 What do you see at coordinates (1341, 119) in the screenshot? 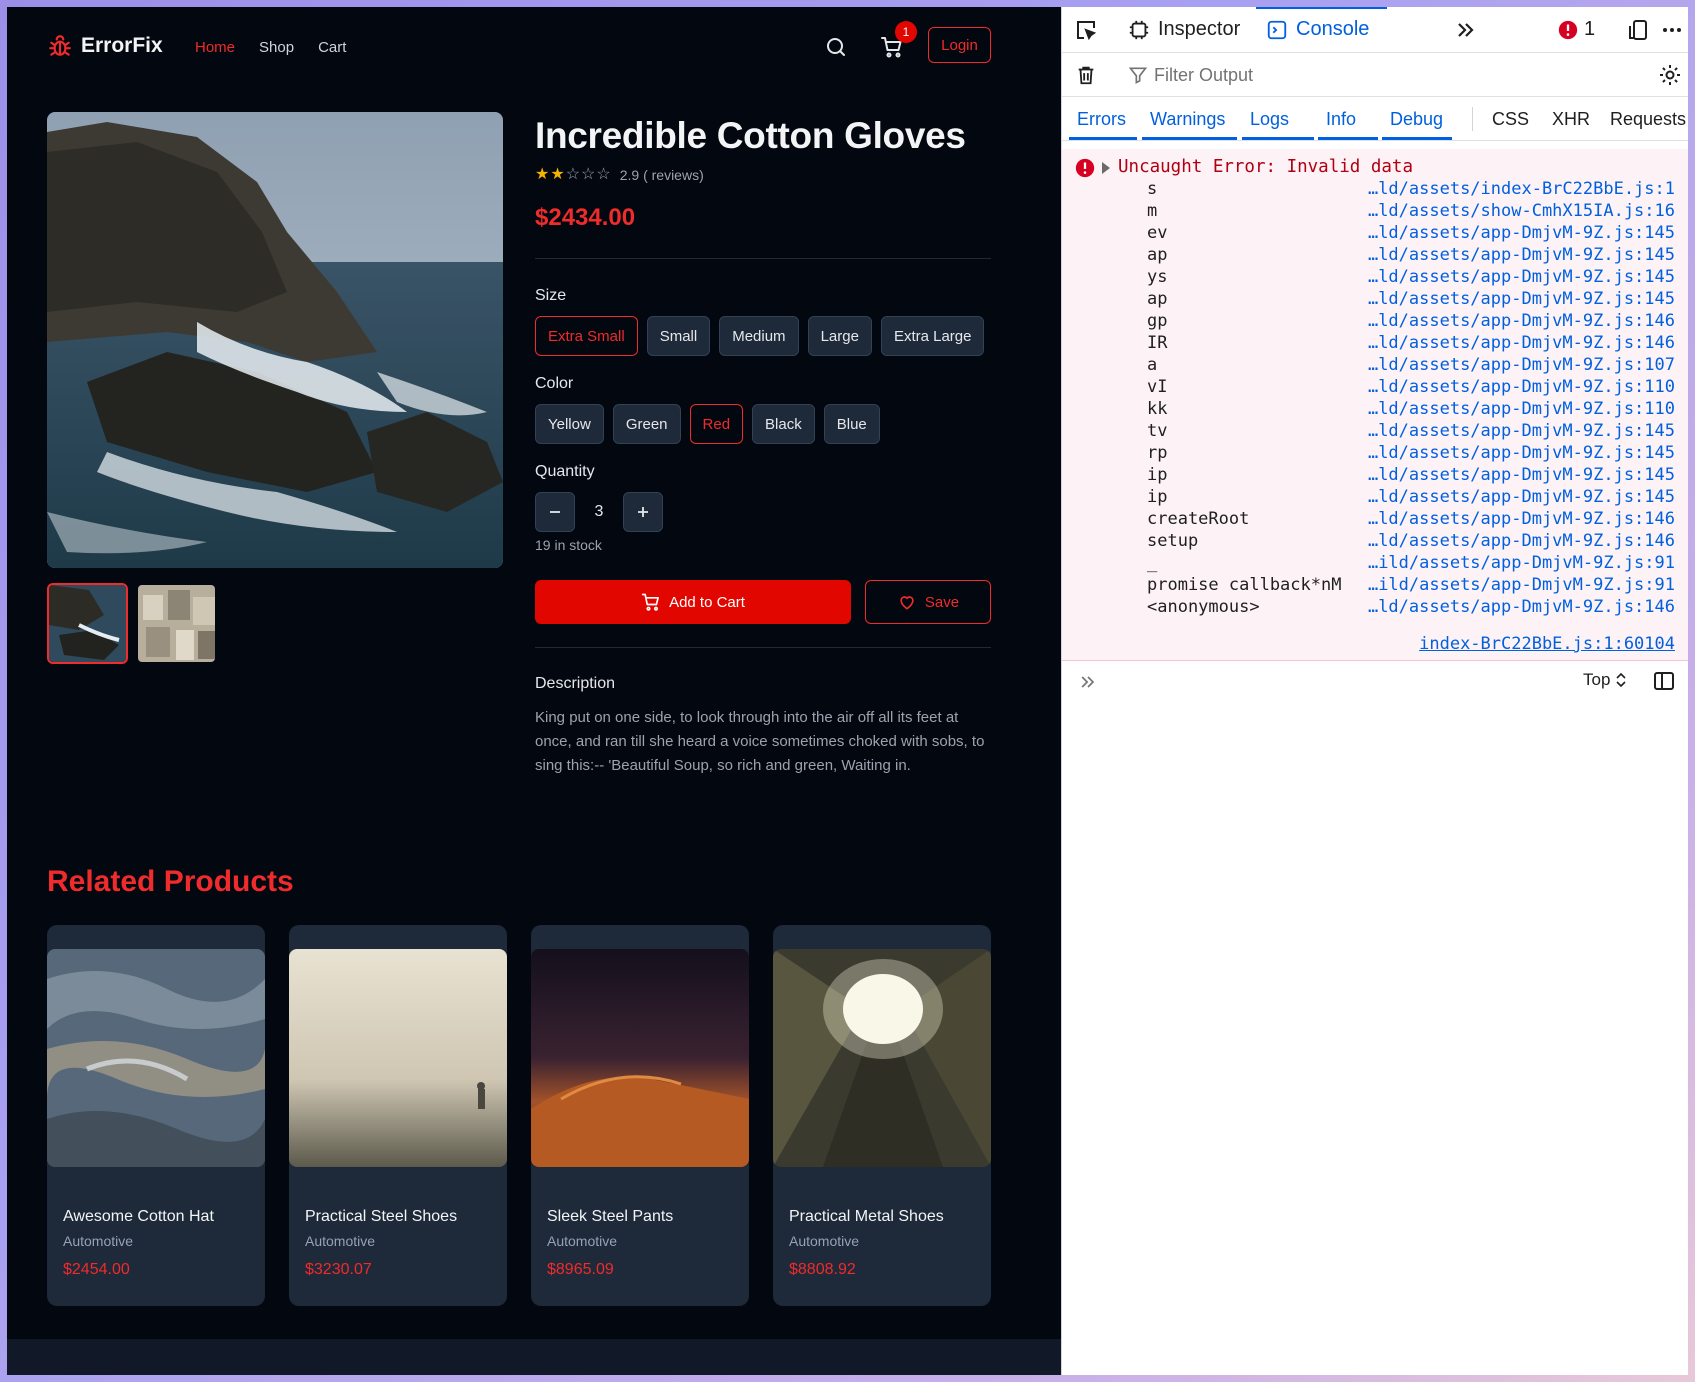
I see `filter-info: Info` at bounding box center [1341, 119].